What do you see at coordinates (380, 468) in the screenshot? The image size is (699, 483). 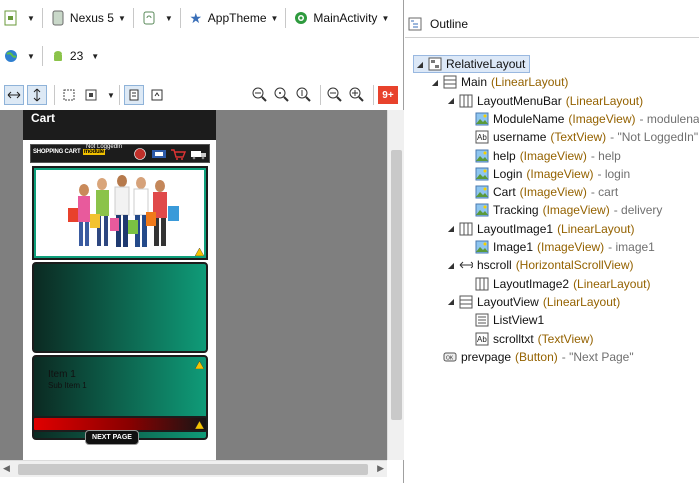 I see `scroll-right-icon: ▶` at bounding box center [380, 468].